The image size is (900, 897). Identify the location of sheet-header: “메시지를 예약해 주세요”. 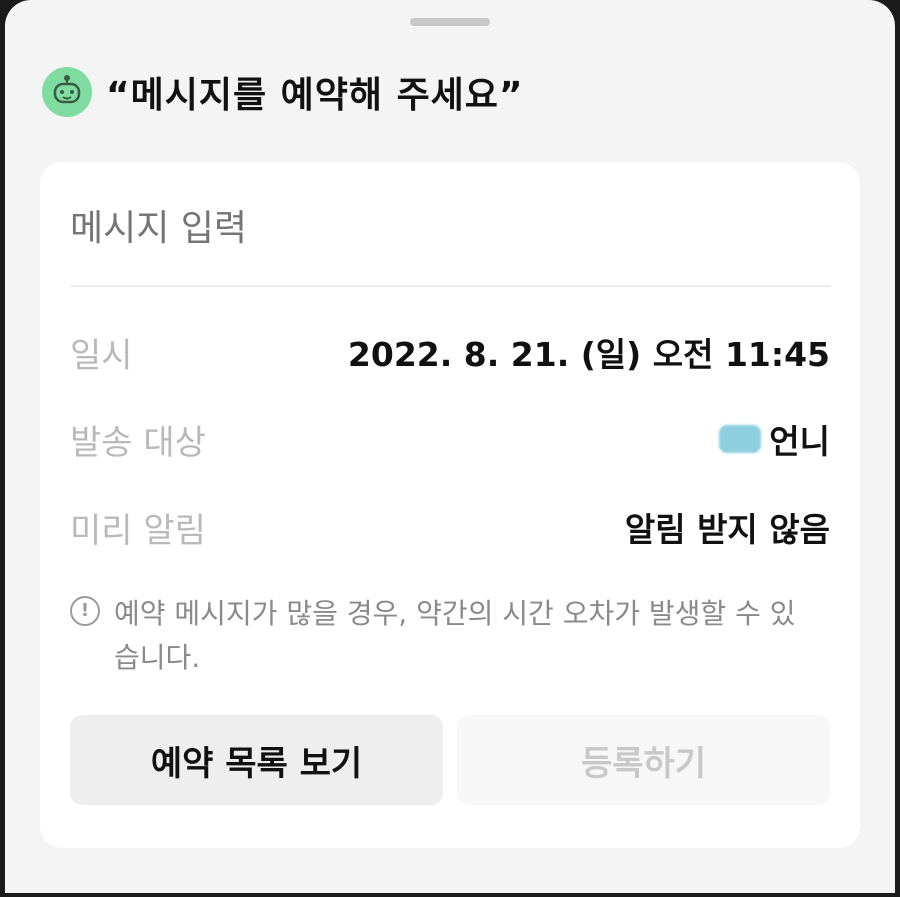
(283, 92).